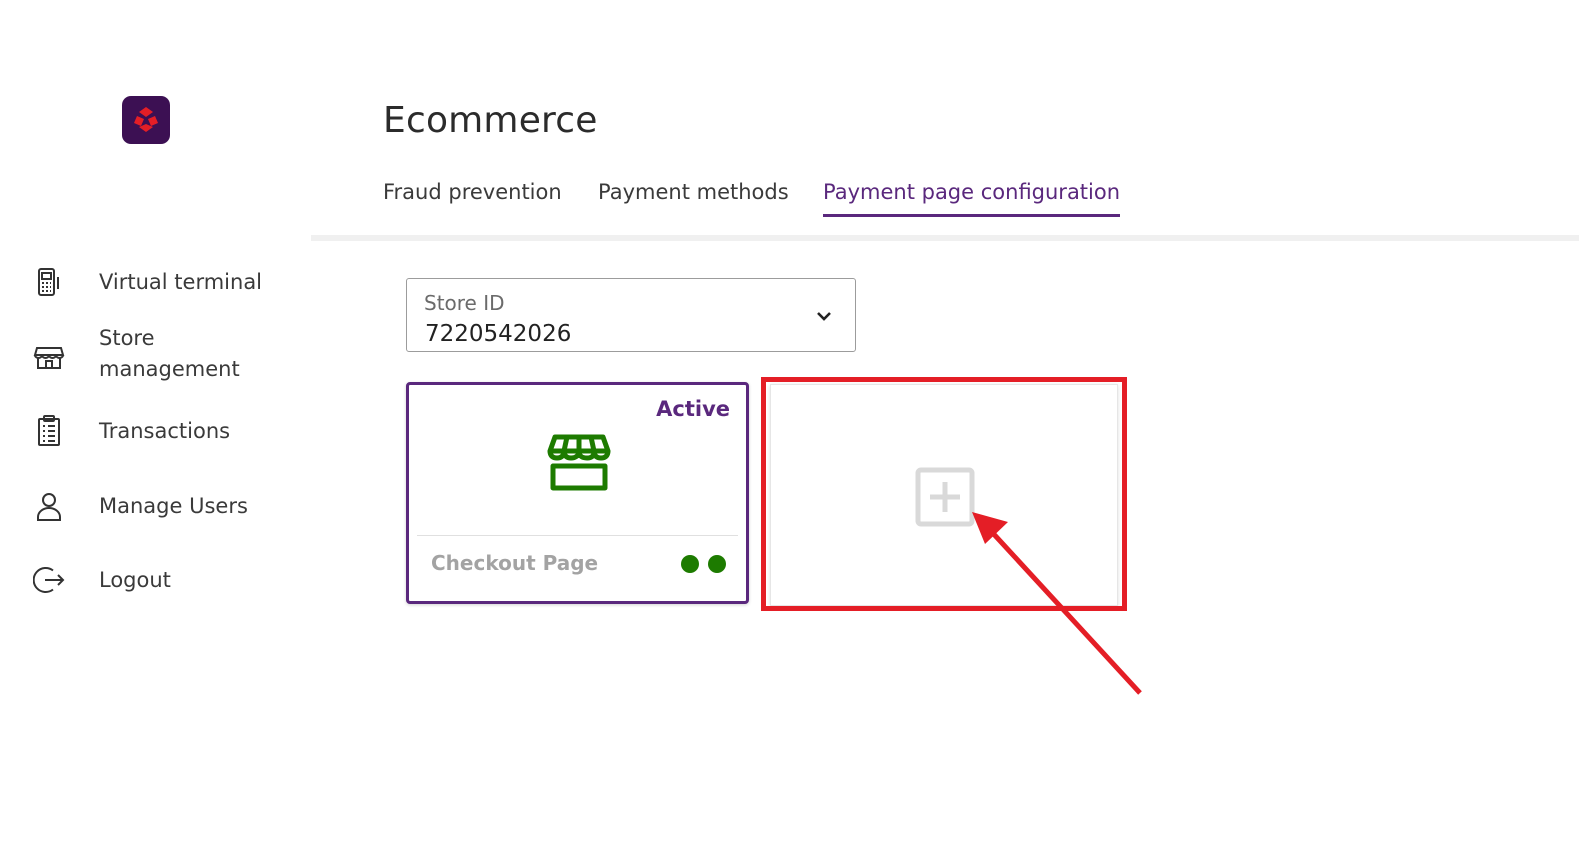  I want to click on store-id-value: 7220542026, so click(498, 334).